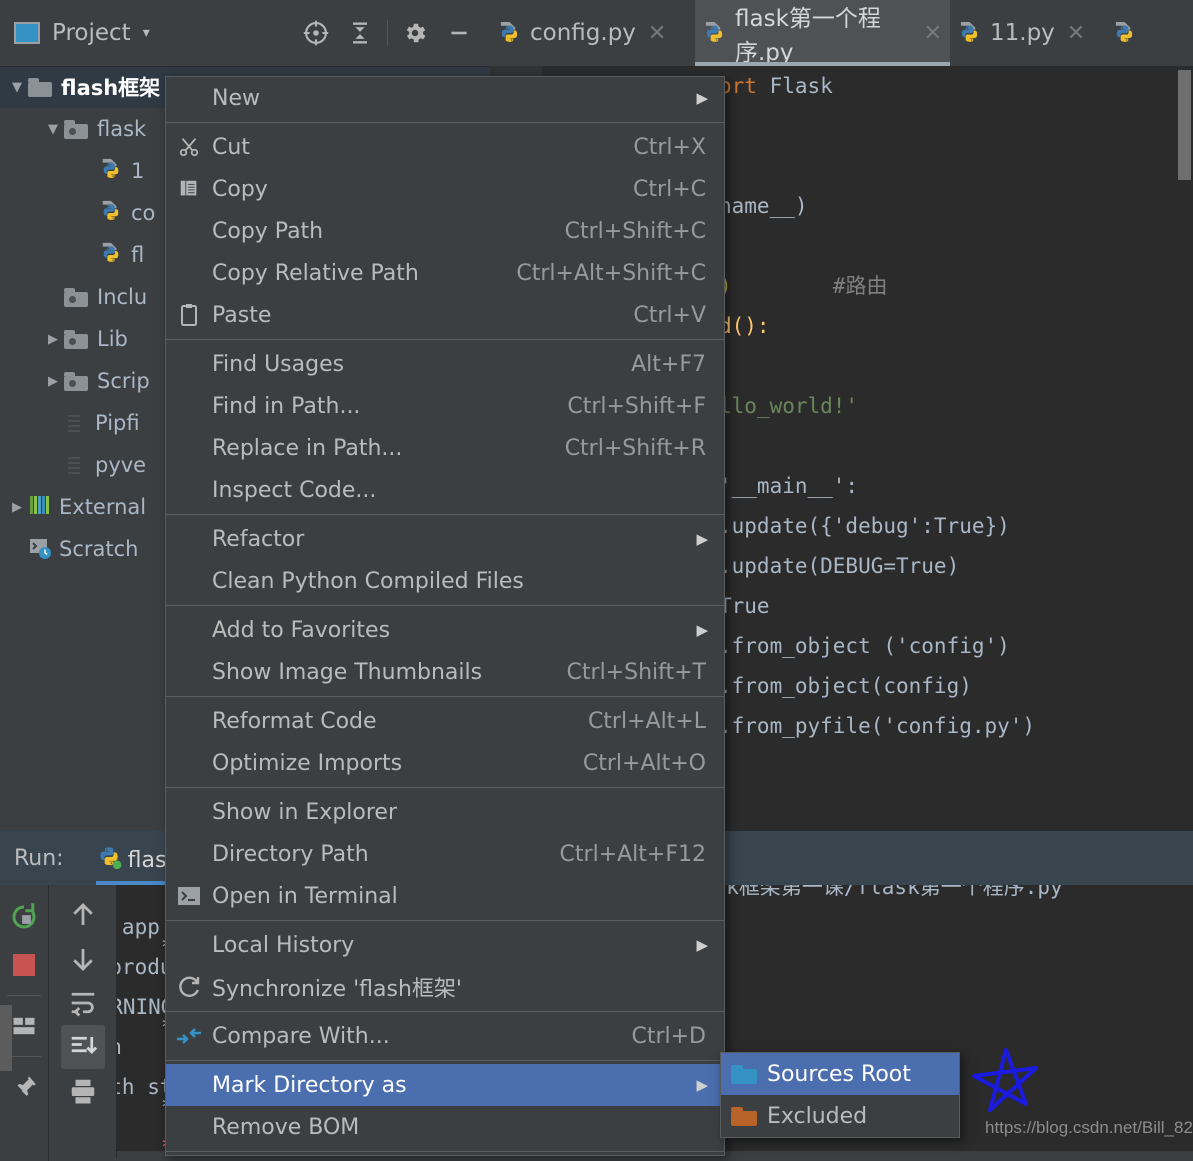 The image size is (1193, 1161). I want to click on menu-item-label: Remove BOM, so click(286, 1127).